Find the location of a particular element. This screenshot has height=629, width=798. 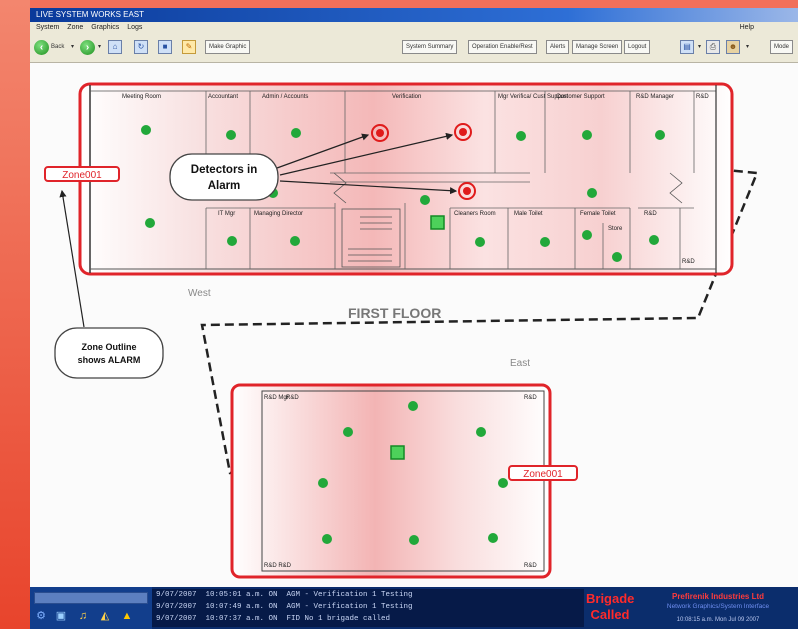

zone-icon: ✎ is located at coordinates (189, 47).